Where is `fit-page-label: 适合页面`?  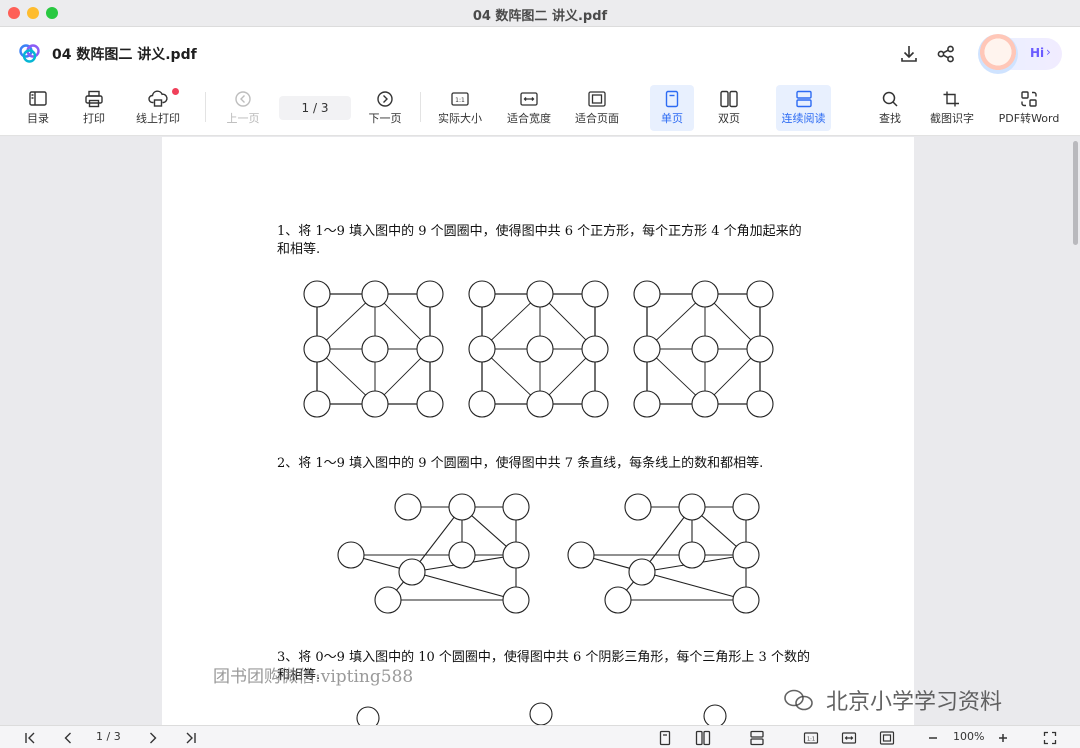
fit-page-label: 适合页面 is located at coordinates (597, 118).